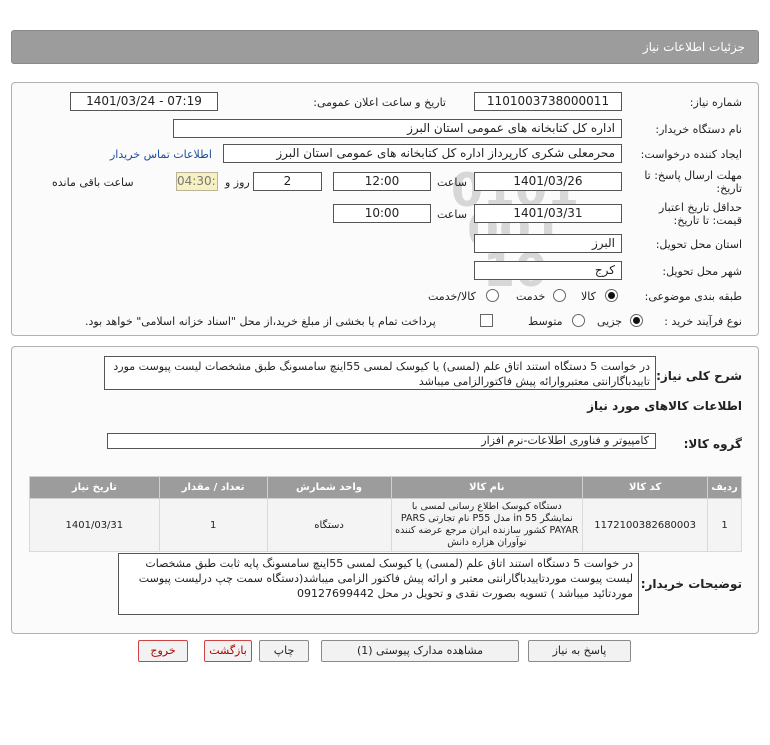 The height and width of the screenshot is (745, 770). What do you see at coordinates (163, 651) in the screenshot?
I see `exit-button: خروج` at bounding box center [163, 651].